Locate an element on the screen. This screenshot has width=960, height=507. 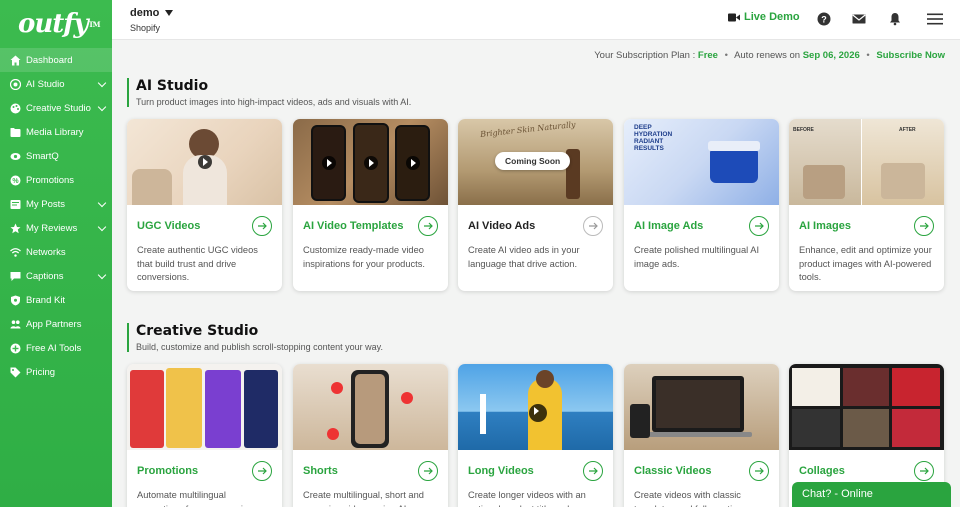
sidebar-item-label: Pricing is located at coordinates (41, 372).